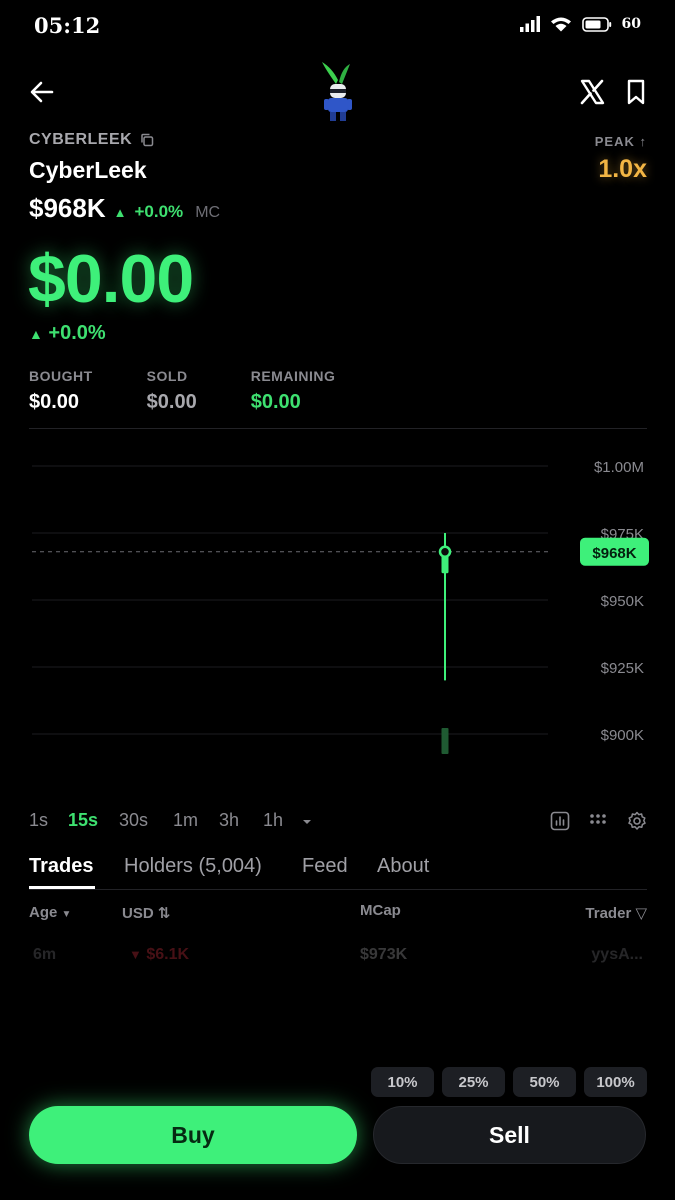  I want to click on volume-bar, so click(445, 741).